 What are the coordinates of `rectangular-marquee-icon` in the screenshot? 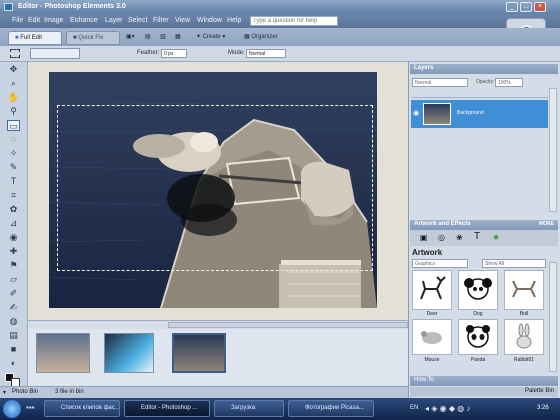 It's located at (15, 53).